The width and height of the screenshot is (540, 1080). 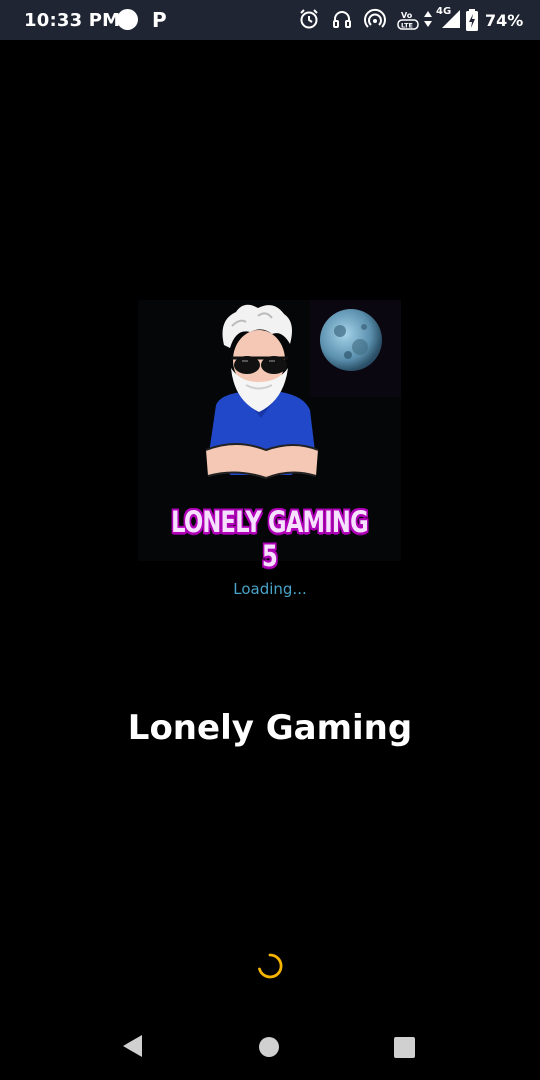 I want to click on logo-caption: LONELY GAMING 5, so click(x=270, y=539).